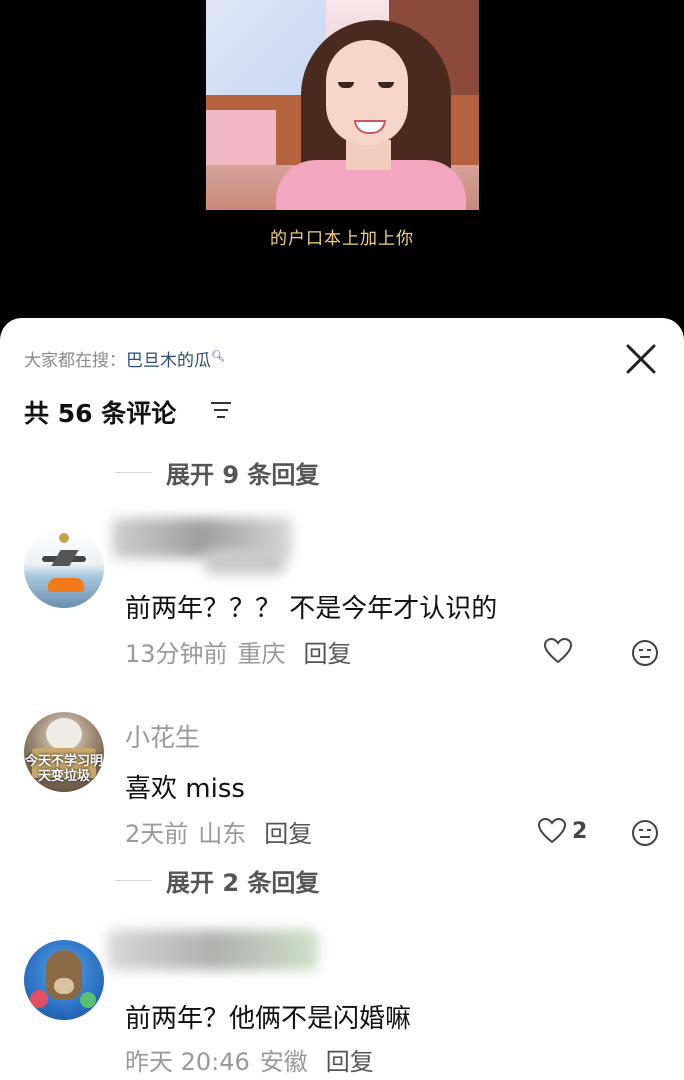 This screenshot has height=1080, width=684. Describe the element at coordinates (100, 413) in the screenshot. I see `comment-count-title: 共 56 条评论` at that location.